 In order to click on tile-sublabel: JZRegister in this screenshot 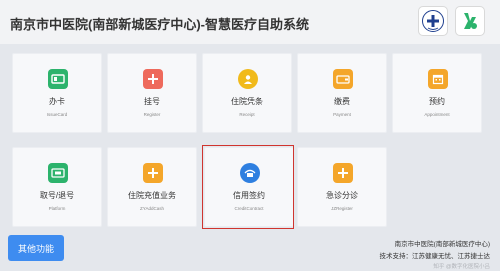, I will do `click(342, 208)`.